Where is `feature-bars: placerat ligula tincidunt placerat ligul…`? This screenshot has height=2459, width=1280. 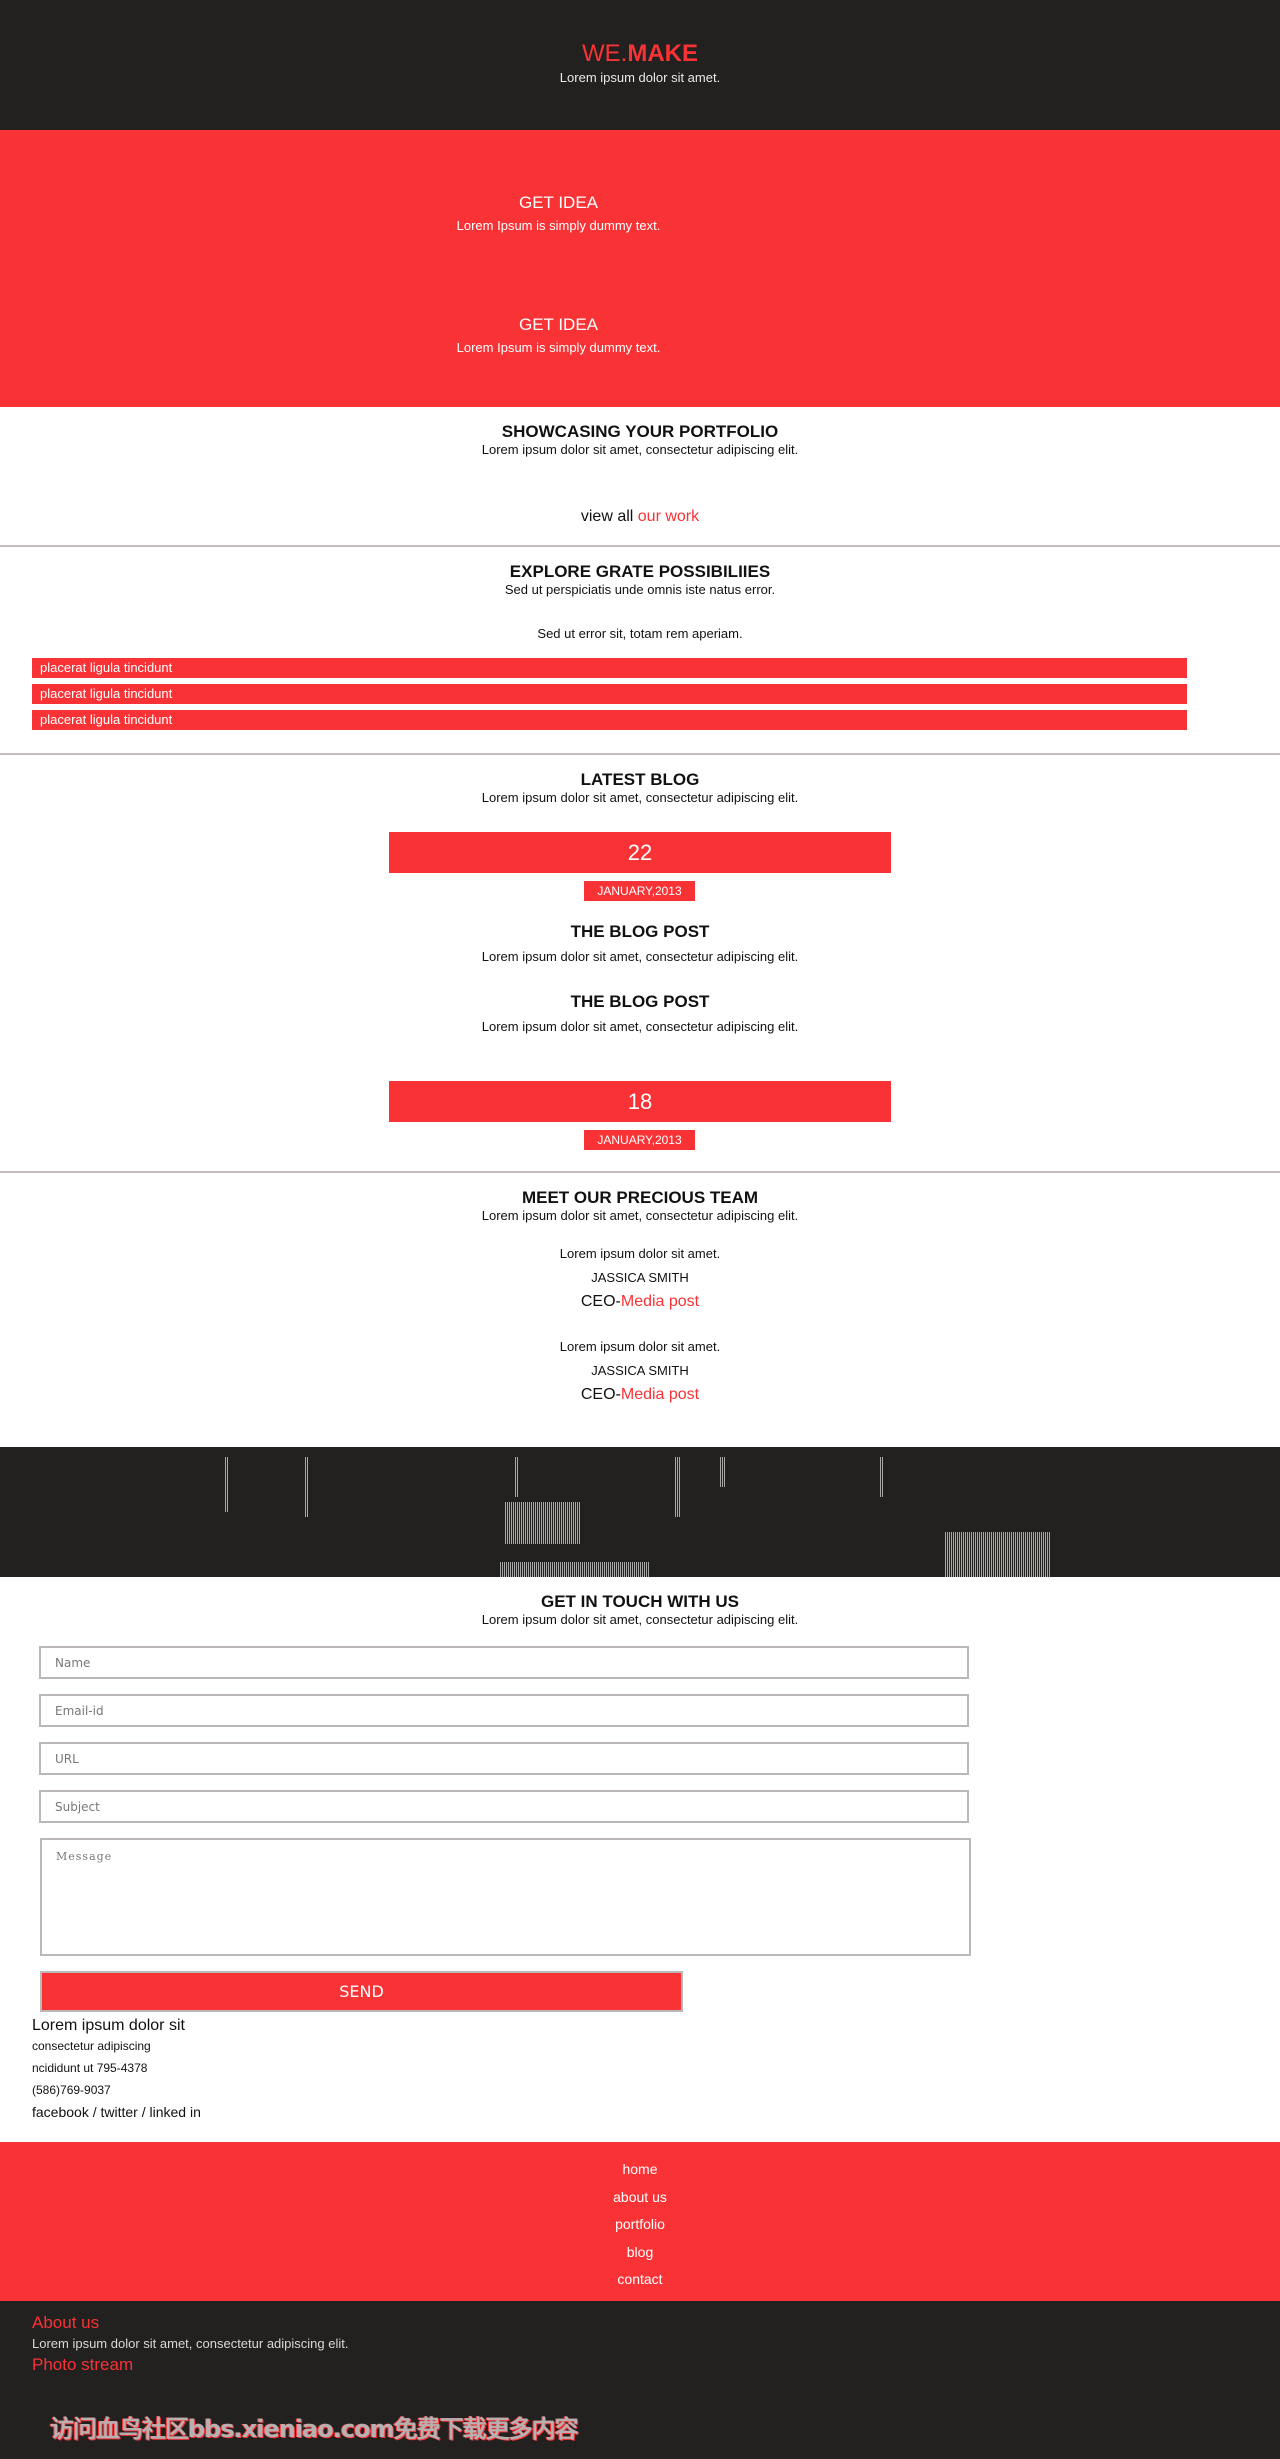 feature-bars: placerat ligula tincidunt placerat ligul… is located at coordinates (609, 694).